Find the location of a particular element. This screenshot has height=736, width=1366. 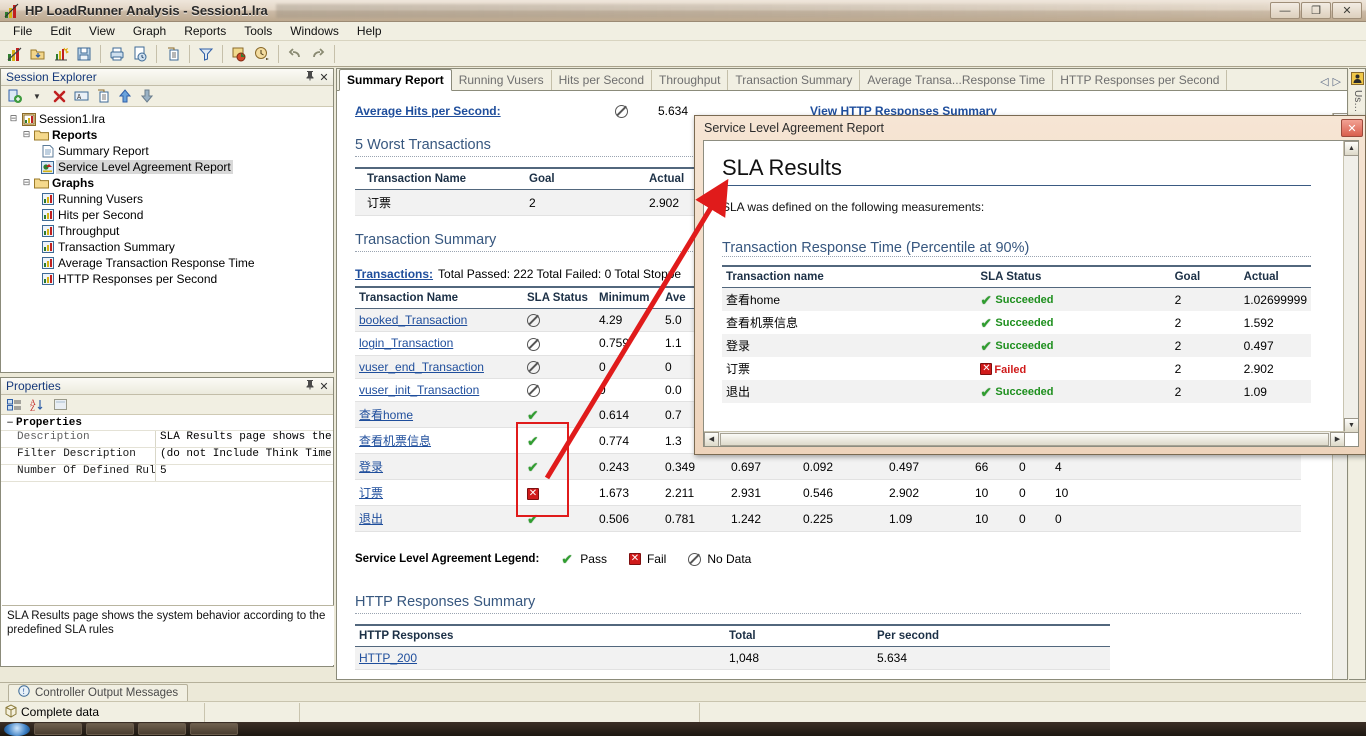

sla-vertical-scrollbar: ▲ ▼ is located at coordinates (1350, 287).